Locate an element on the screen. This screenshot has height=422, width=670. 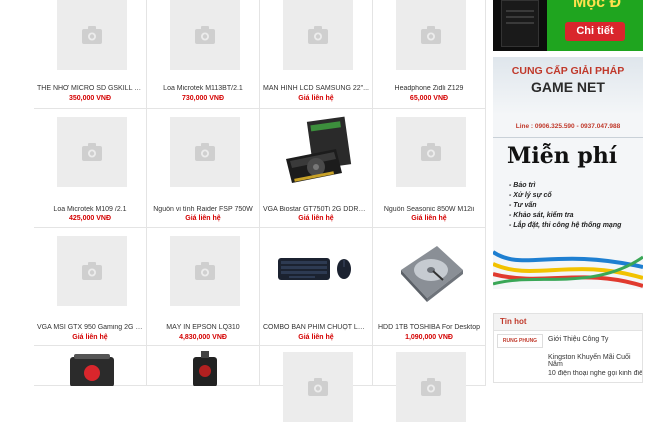
product-name: Loa Microtek M109 /2.1 is located at coordinates (90, 209).